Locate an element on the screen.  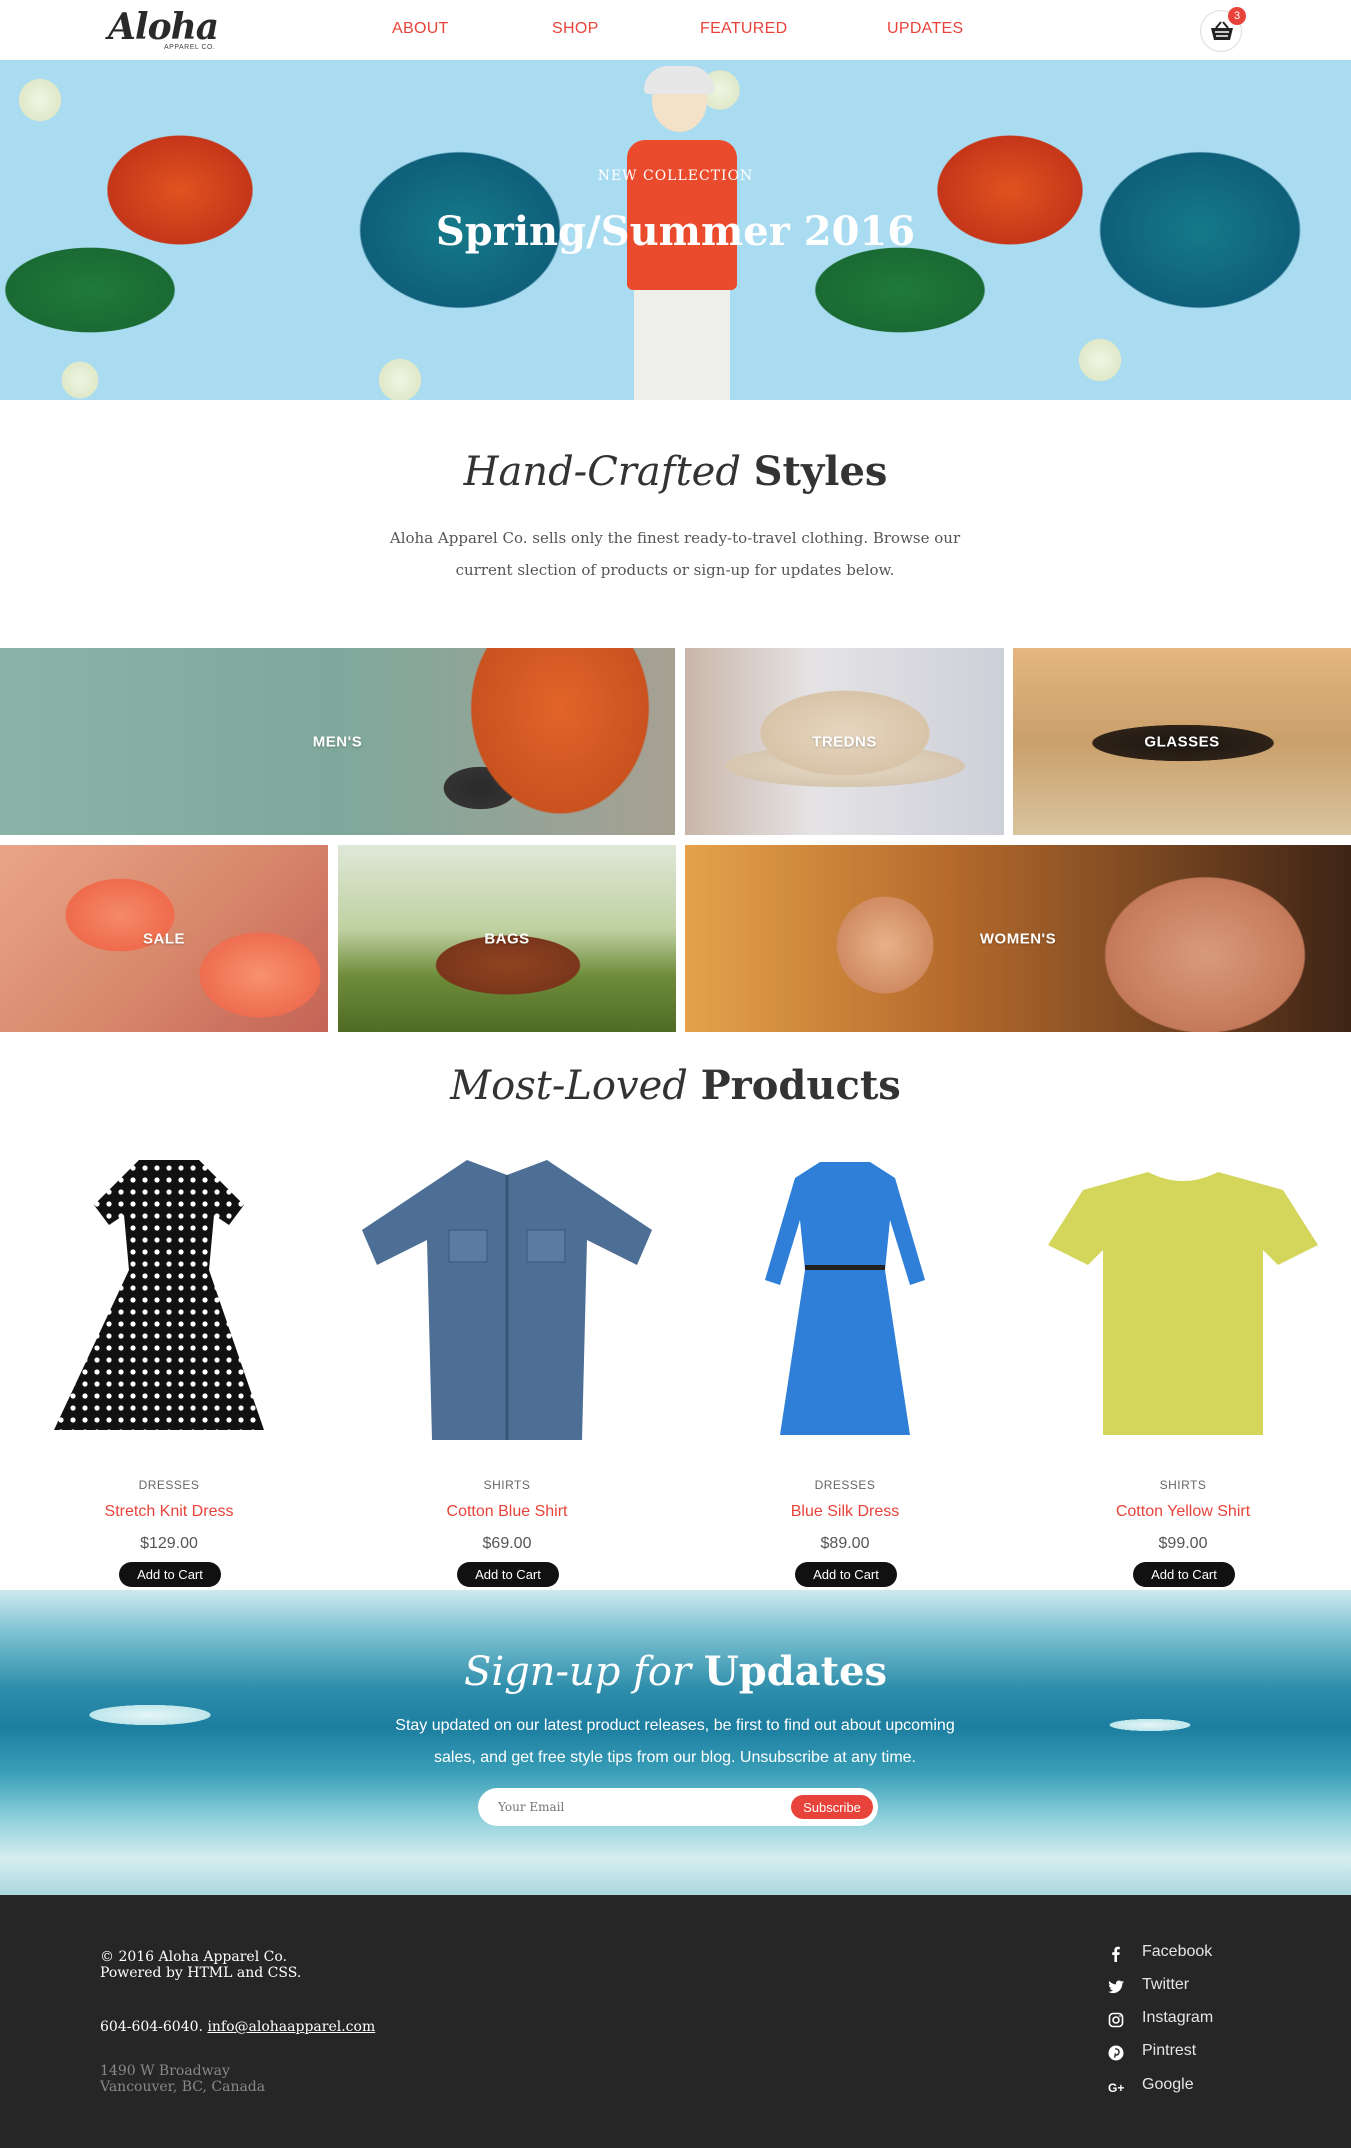
product-name: Cotton Blue Shirt is located at coordinates (507, 1512).